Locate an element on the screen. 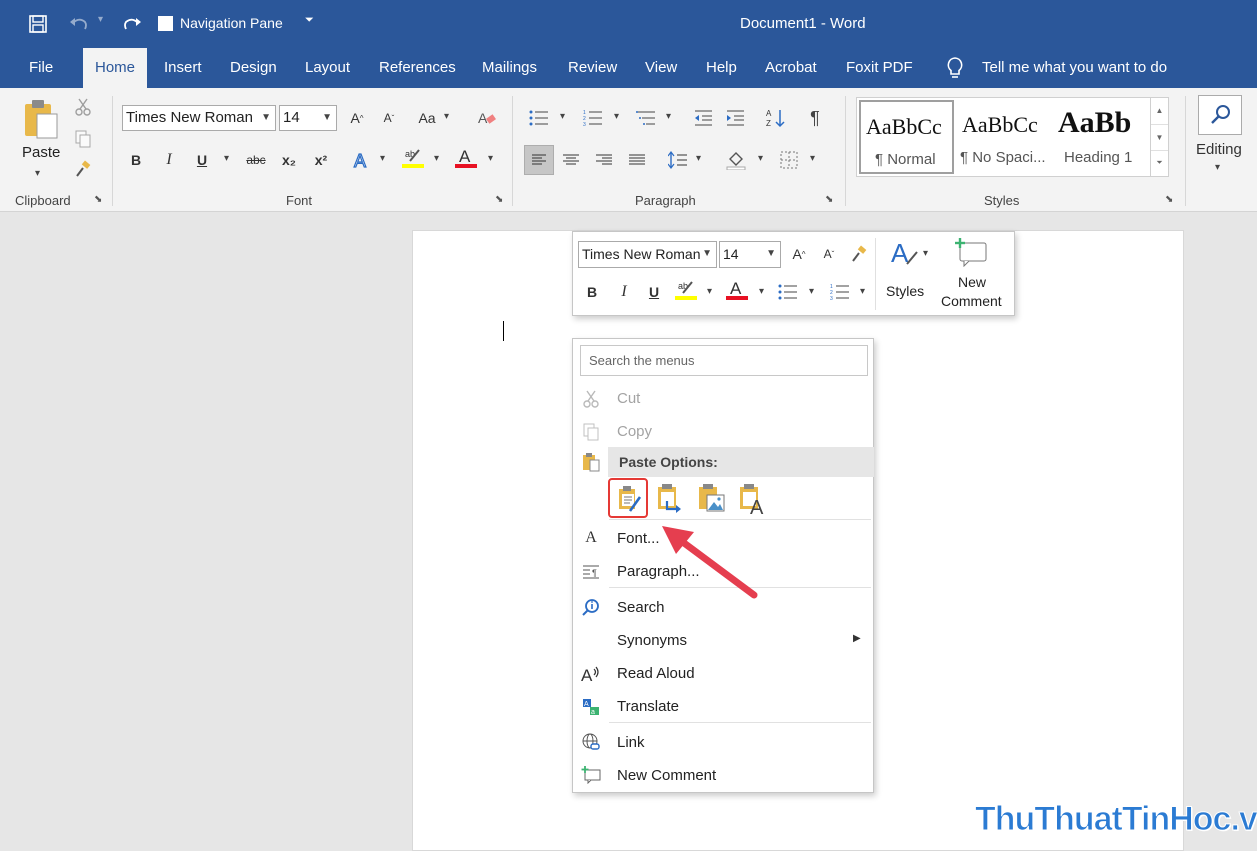 This screenshot has width=1257, height=851. scroll-up-icon: ▲ is located at coordinates (1159, 111).